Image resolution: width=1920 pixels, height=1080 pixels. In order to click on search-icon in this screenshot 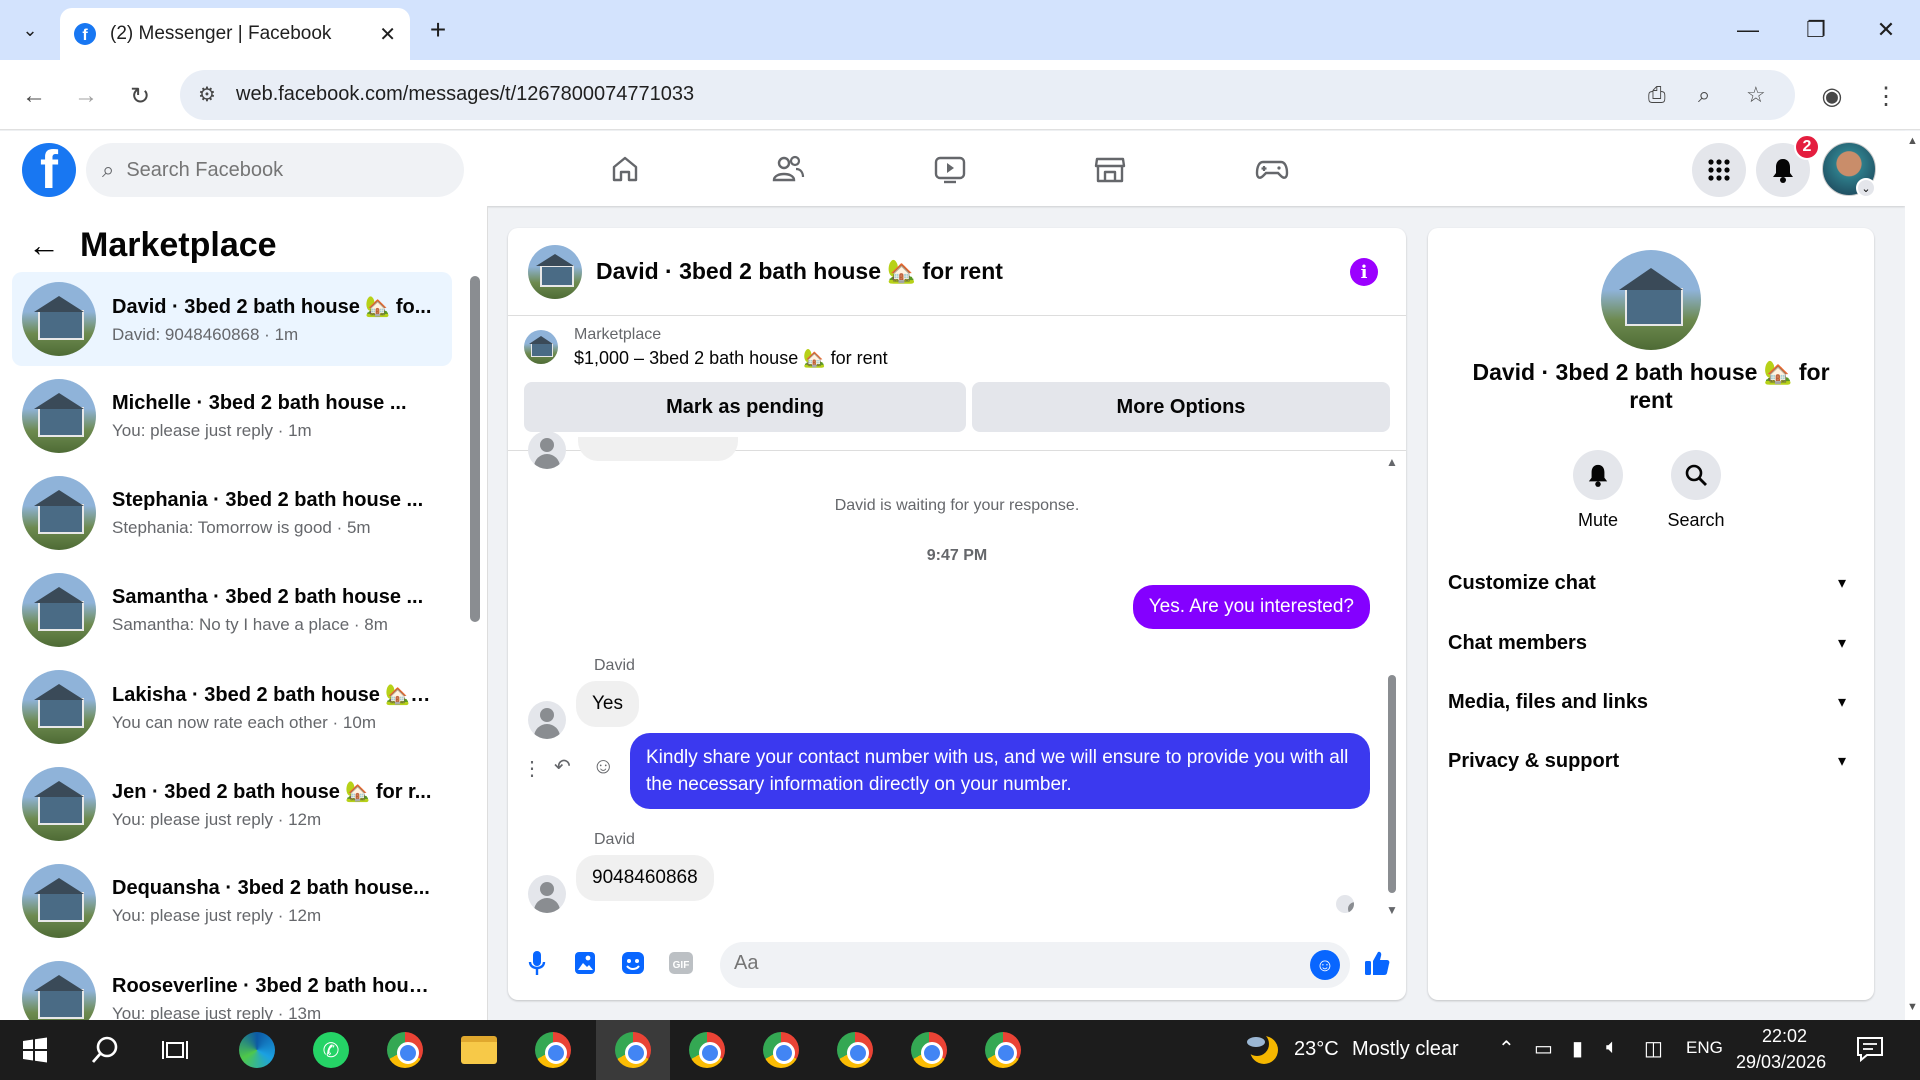, I will do `click(105, 1050)`.